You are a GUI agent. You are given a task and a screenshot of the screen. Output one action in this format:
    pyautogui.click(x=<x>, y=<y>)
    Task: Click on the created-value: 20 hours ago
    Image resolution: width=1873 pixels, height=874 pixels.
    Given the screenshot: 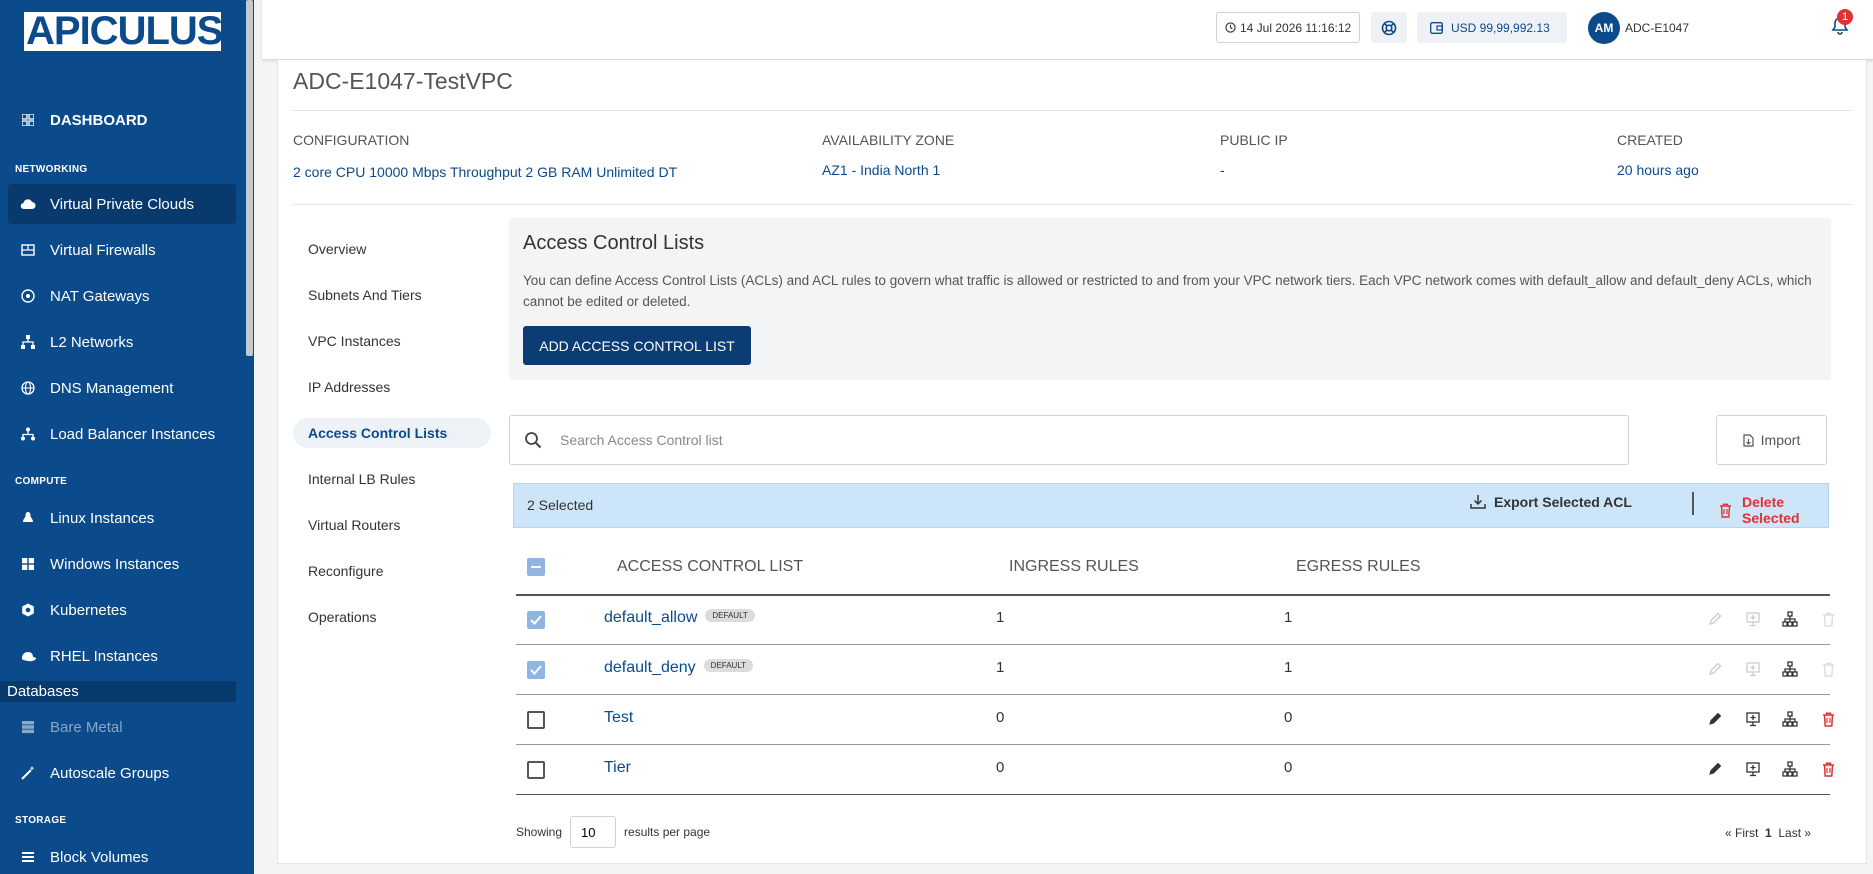 What is the action you would take?
    pyautogui.click(x=1658, y=170)
    